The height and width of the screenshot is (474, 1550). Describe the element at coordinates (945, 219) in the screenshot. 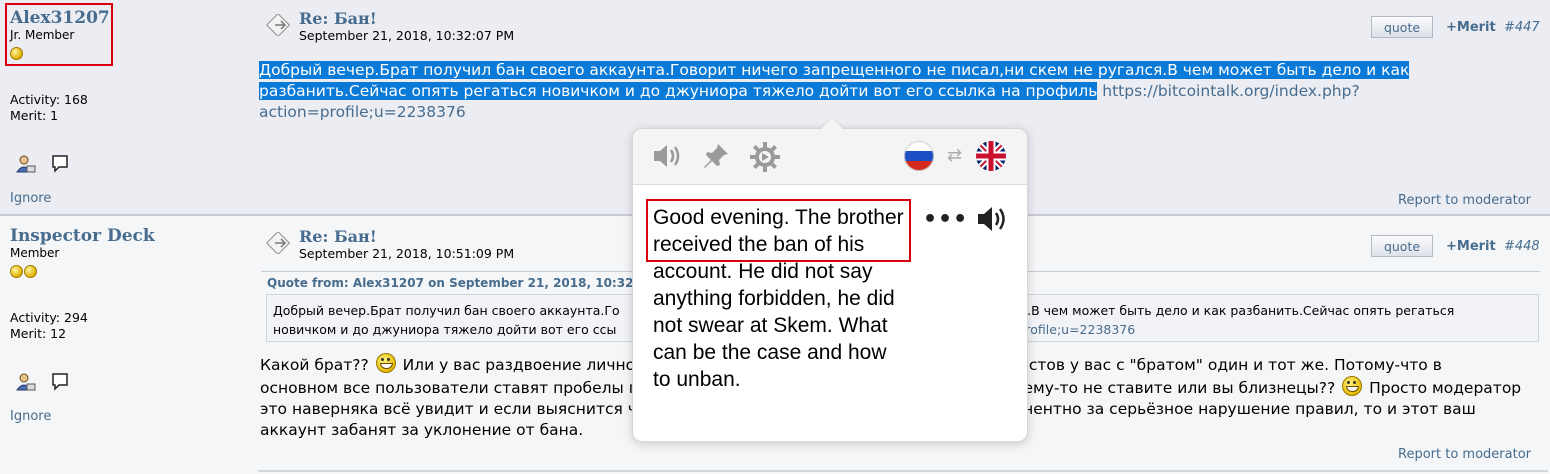

I see `more-options-icon: •••` at that location.